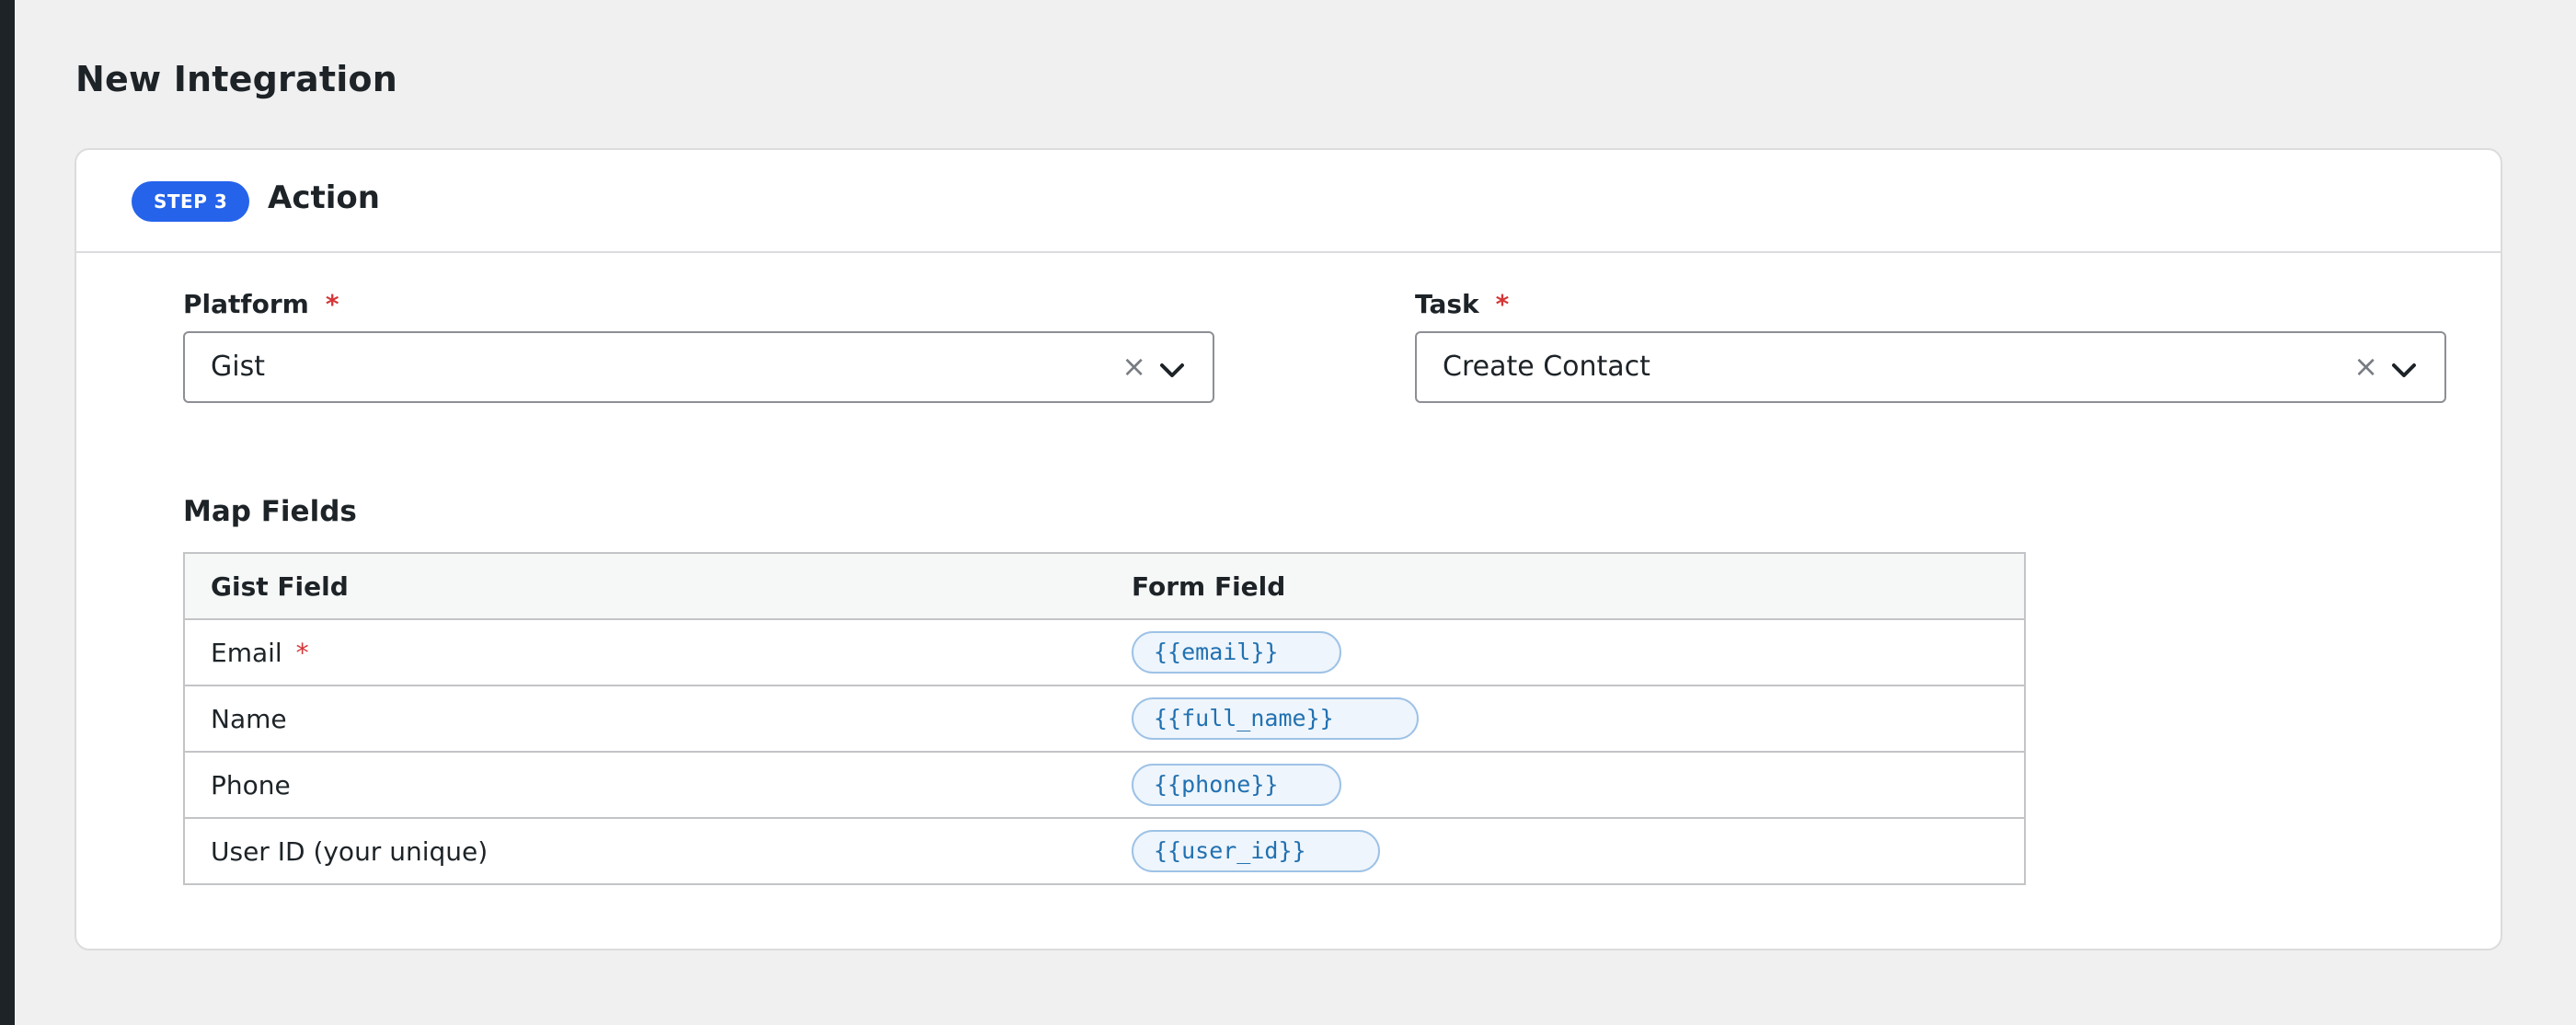 The image size is (2576, 1025). What do you see at coordinates (350, 851) in the screenshot?
I see `gist-field-name: User ID (your unique)` at bounding box center [350, 851].